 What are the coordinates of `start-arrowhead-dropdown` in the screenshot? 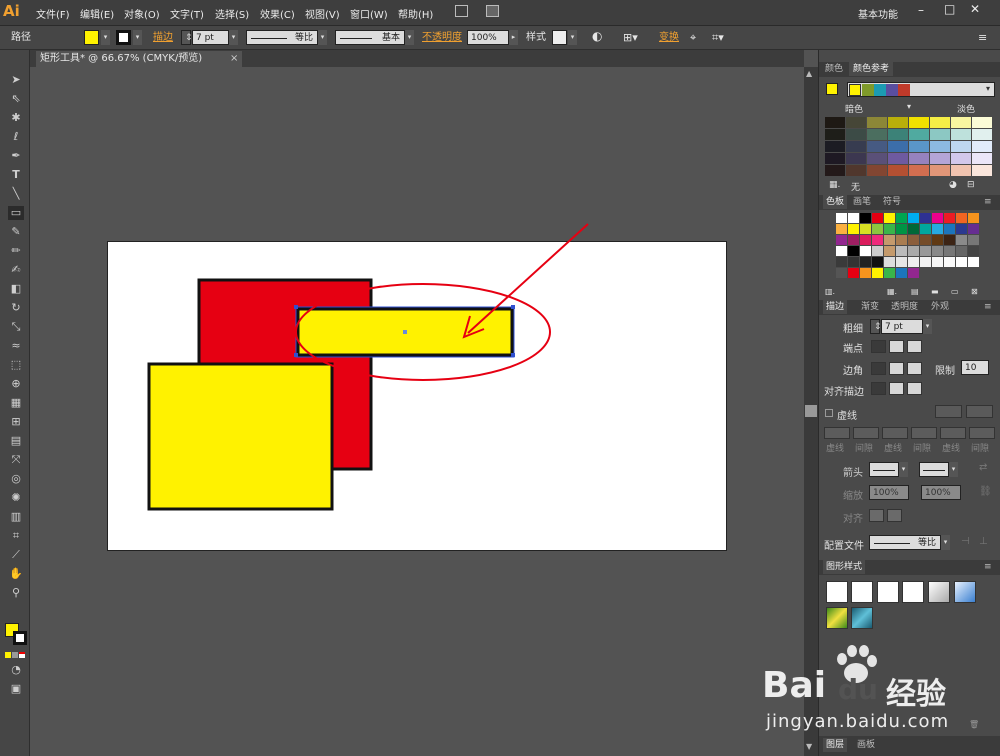 It's located at (884, 469).